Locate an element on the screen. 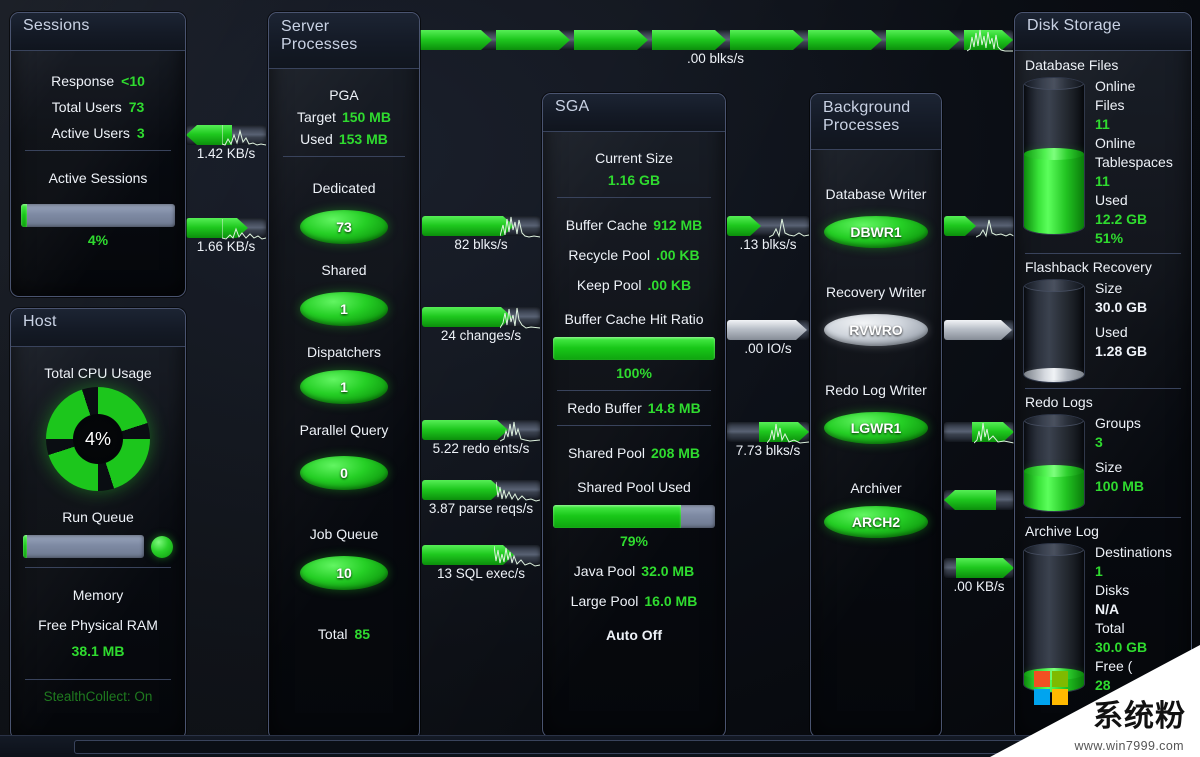 The image size is (1200, 757). buffer-cache-label: Buffer Cache is located at coordinates (606, 225).